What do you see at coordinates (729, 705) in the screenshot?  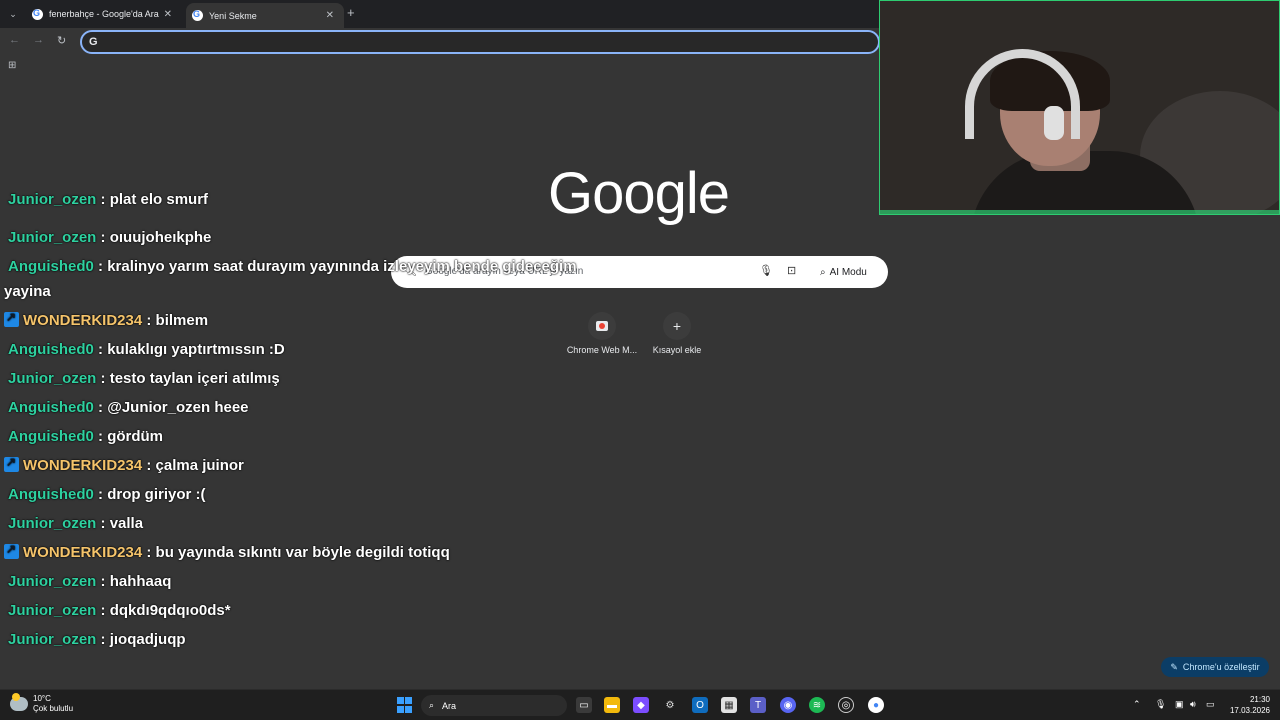 I see `microsoft-store-icon: ▦` at bounding box center [729, 705].